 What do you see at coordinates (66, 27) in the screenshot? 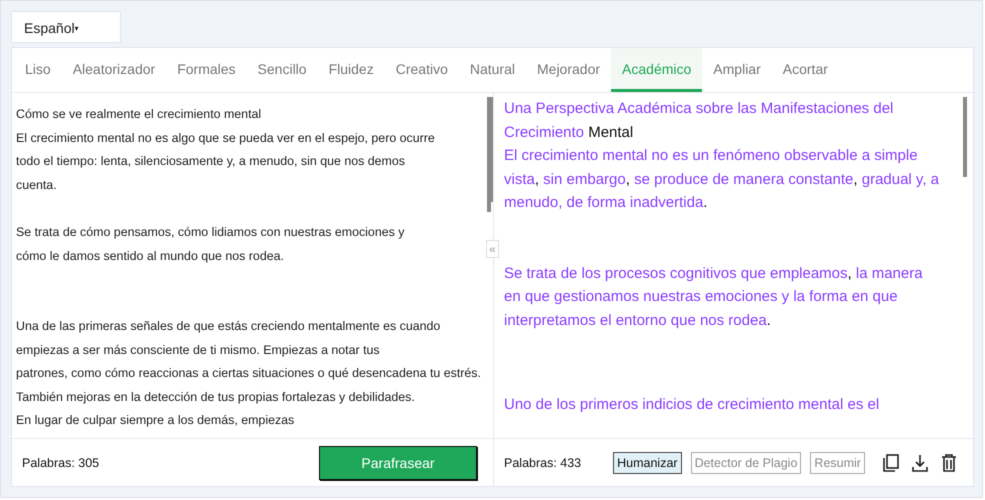
I see `language-dropdown: Español$^{▾}$` at bounding box center [66, 27].